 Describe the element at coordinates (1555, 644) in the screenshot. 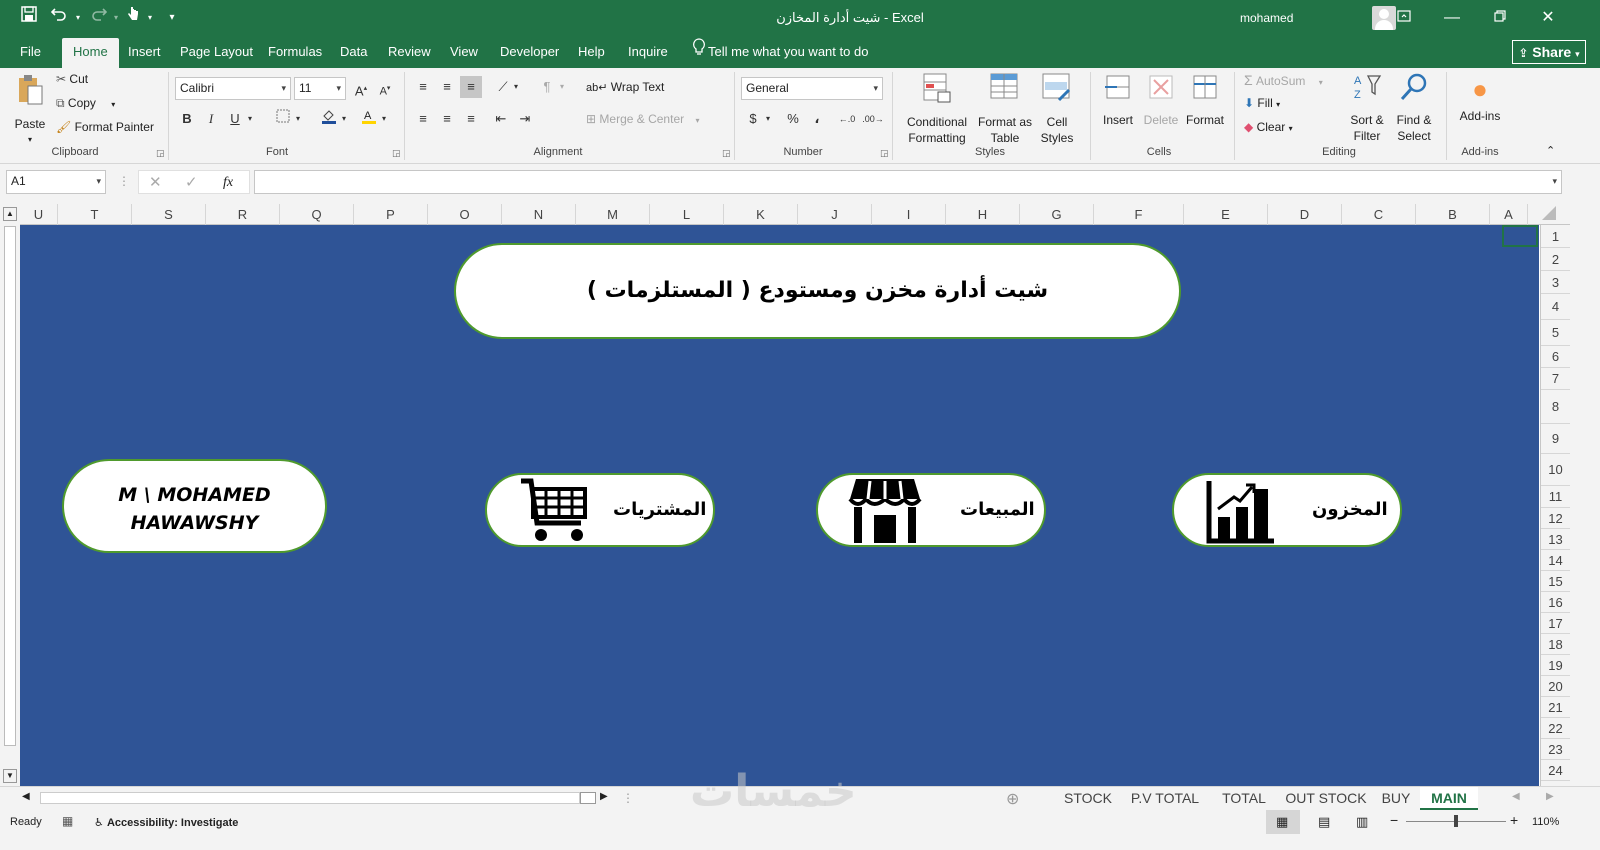

I see `row-header-18: 18` at that location.